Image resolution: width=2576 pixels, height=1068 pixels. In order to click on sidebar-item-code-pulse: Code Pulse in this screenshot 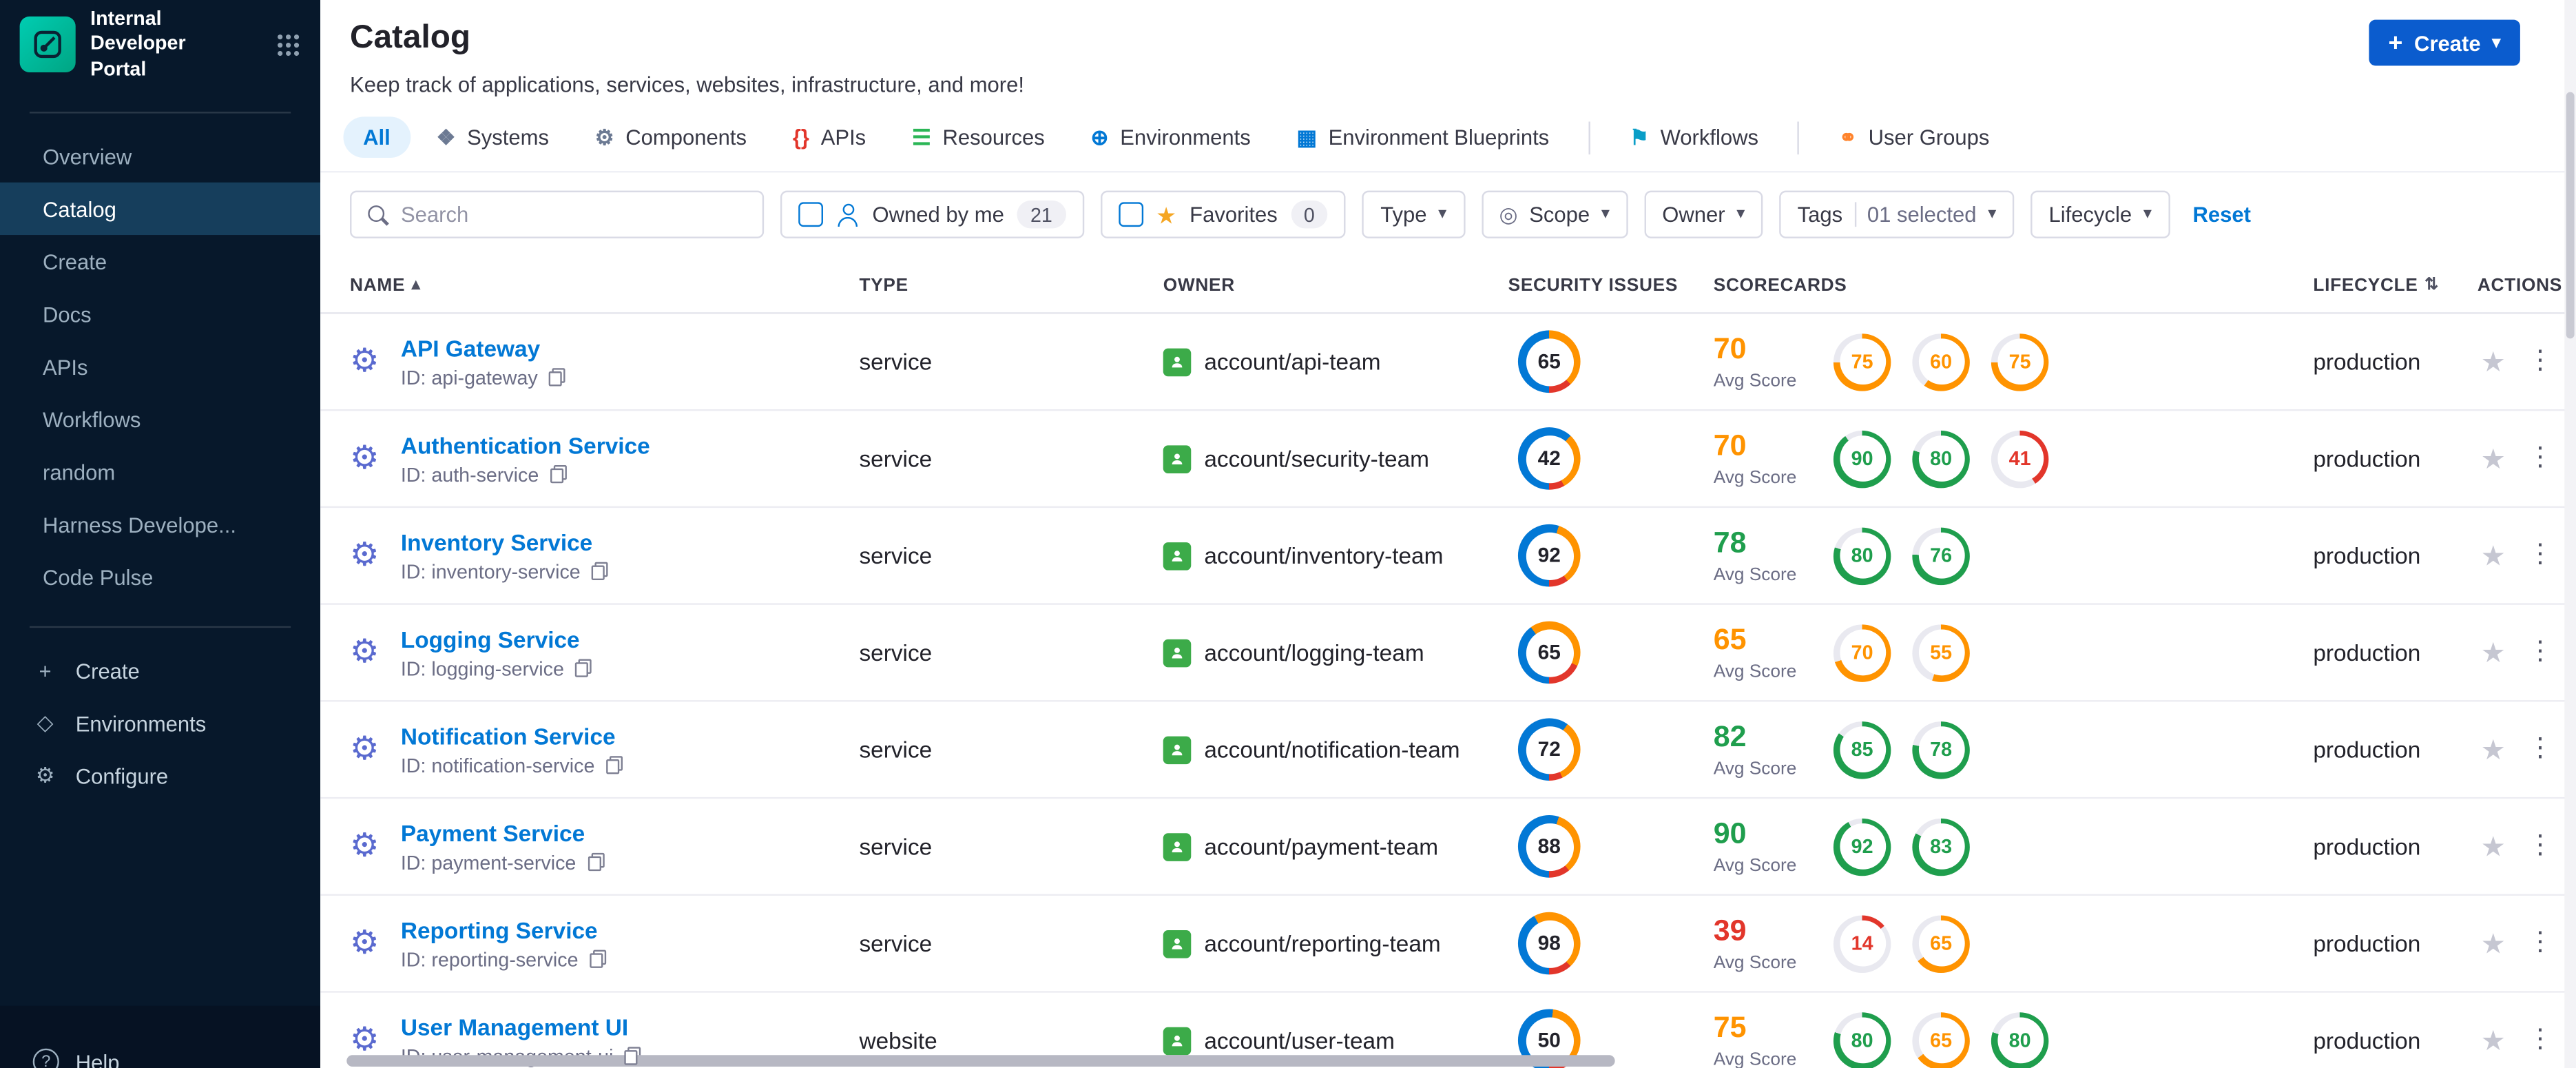, I will do `click(160, 577)`.